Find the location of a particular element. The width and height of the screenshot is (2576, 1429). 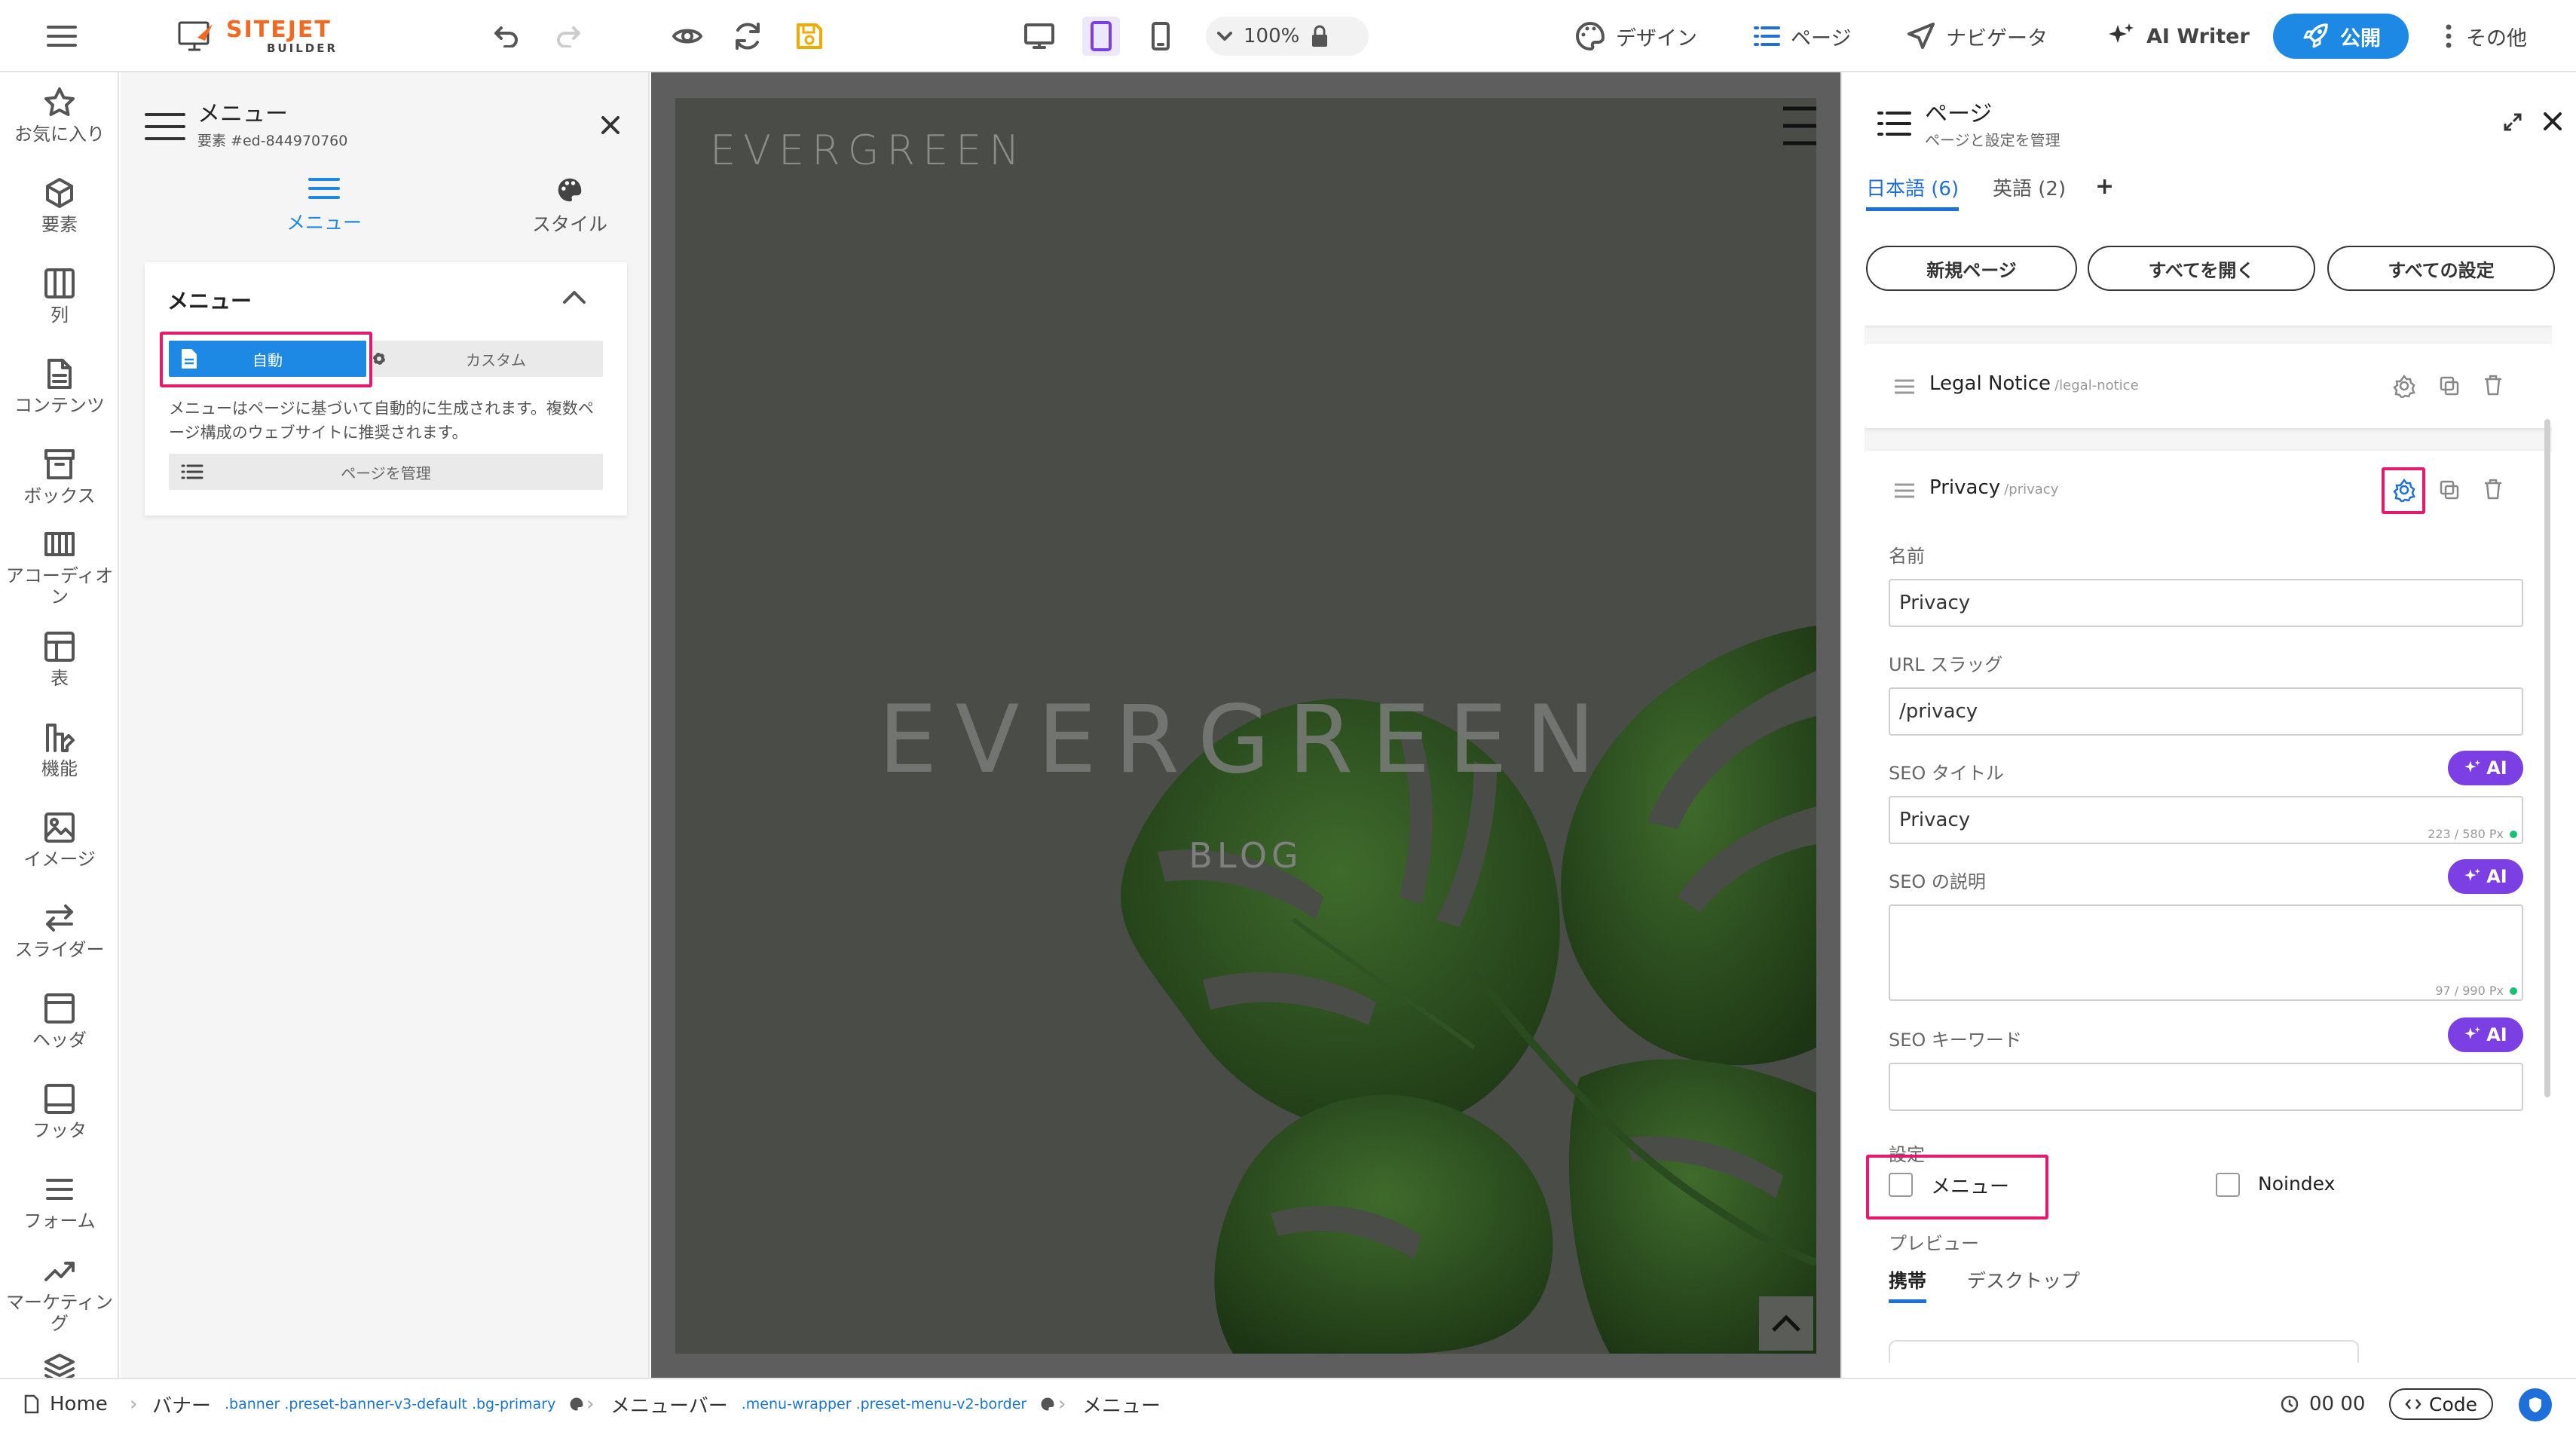

sidebar-item-form: フォーム is located at coordinates (59, 1202).